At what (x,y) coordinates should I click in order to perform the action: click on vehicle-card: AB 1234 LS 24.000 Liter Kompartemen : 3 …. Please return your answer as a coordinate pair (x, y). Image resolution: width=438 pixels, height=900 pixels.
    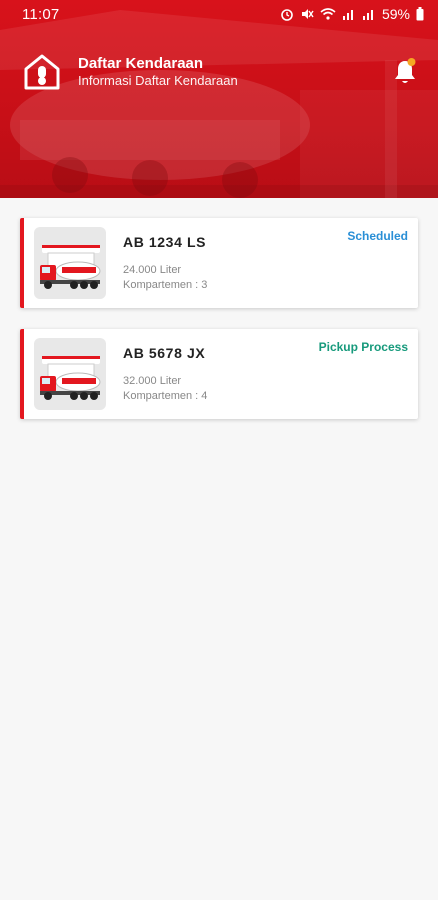
    Looking at the image, I should click on (219, 263).